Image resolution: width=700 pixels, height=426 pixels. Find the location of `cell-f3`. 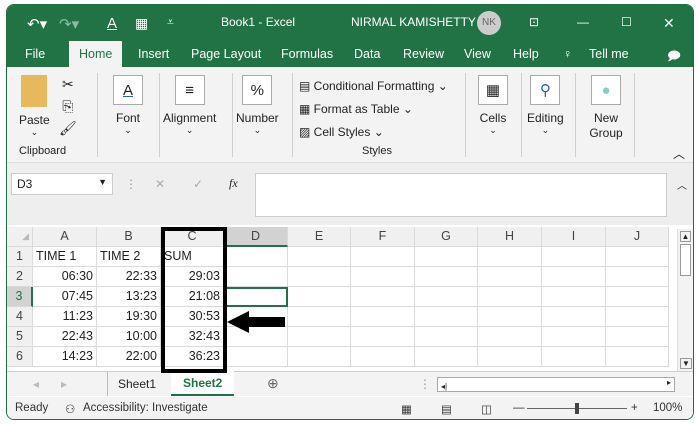

cell-f3 is located at coordinates (383, 297).